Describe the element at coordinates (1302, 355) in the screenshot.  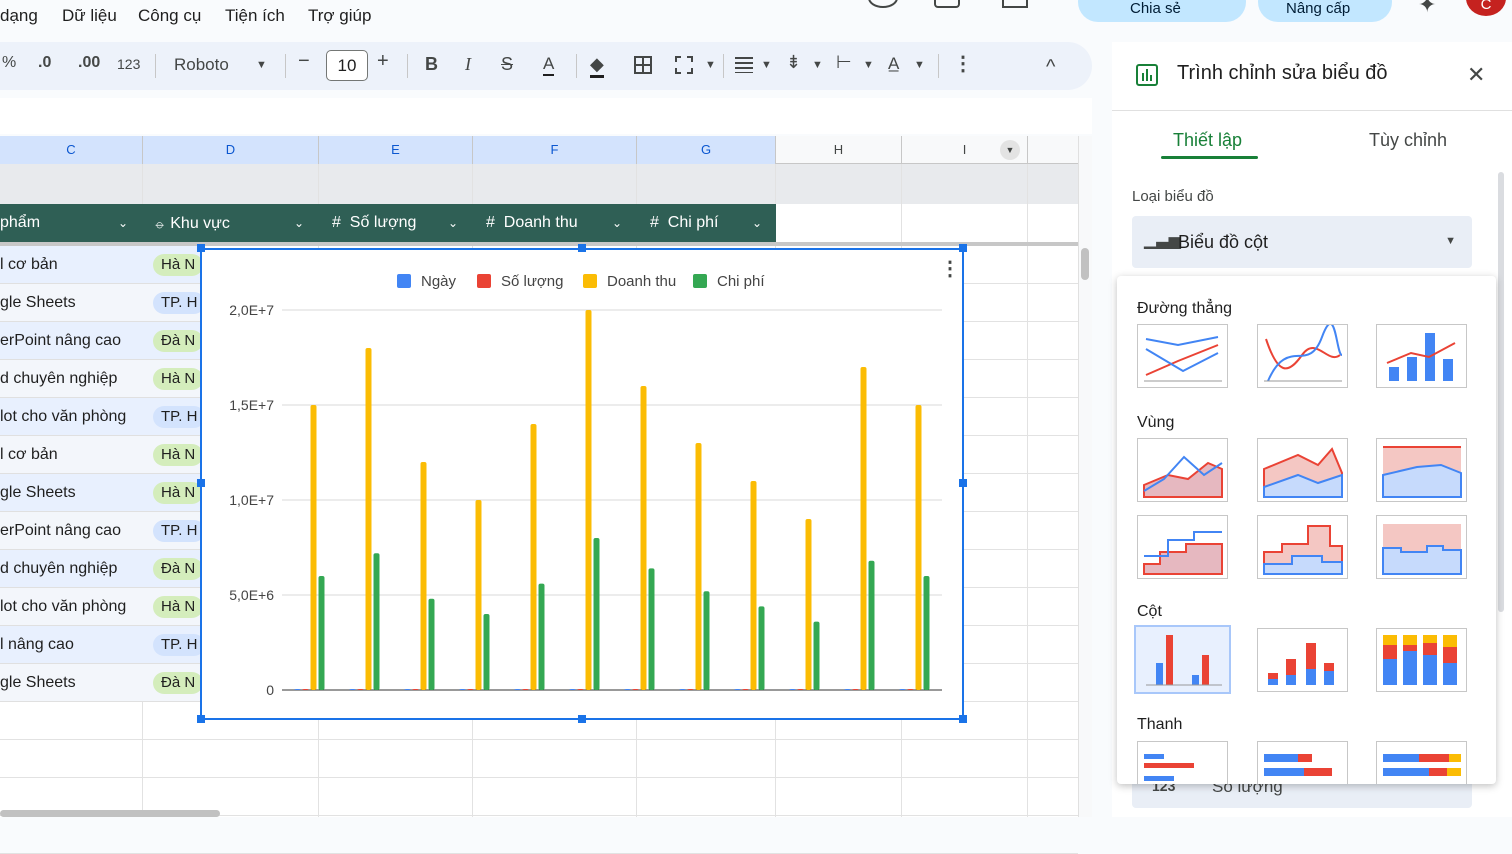
I see `smooth-line-chart-option` at that location.